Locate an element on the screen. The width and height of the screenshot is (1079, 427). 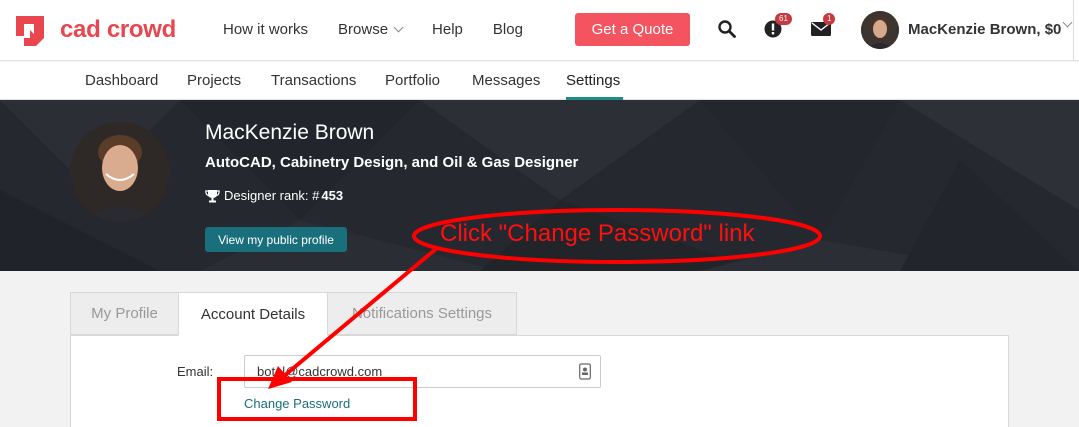
arrow-shaft is located at coordinates (360, 312).